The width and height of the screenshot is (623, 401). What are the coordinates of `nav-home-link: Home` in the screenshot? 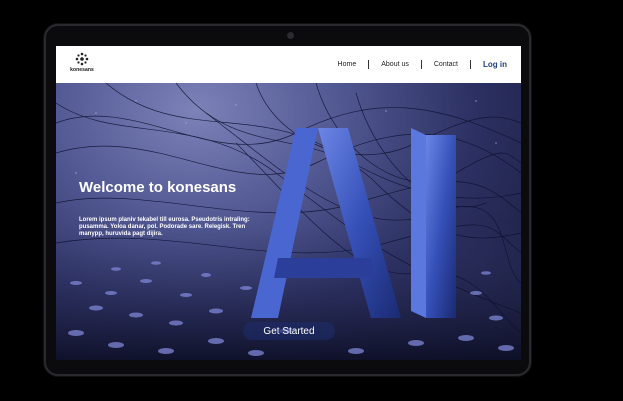 It's located at (347, 64).